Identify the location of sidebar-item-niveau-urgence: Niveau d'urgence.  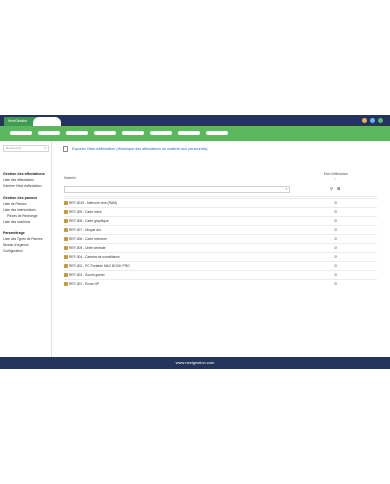
(16, 245).